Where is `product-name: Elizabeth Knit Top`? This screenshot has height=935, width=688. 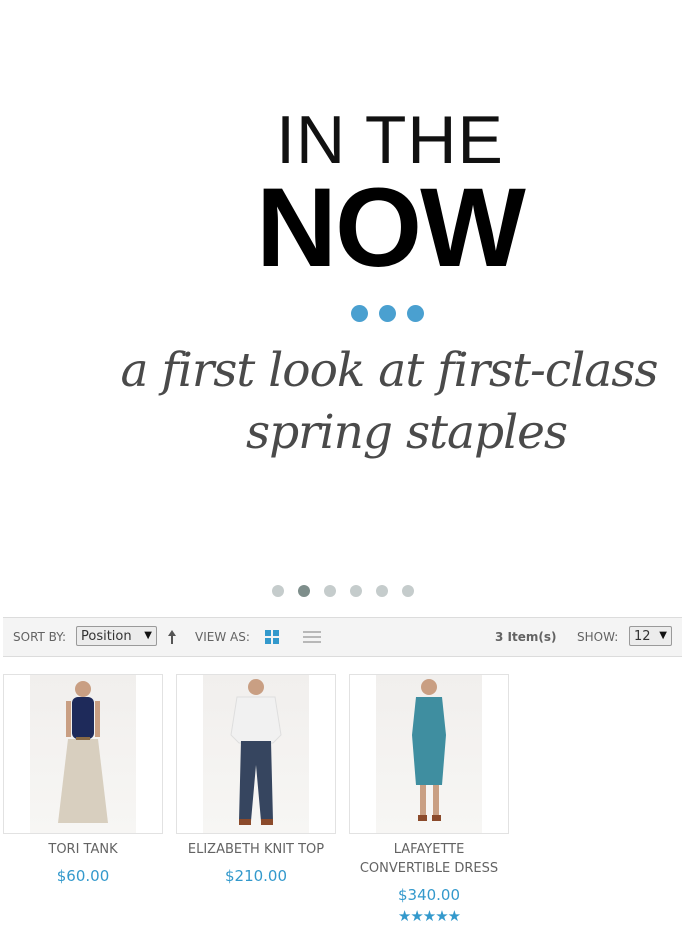 product-name: Elizabeth Knit Top is located at coordinates (256, 849).